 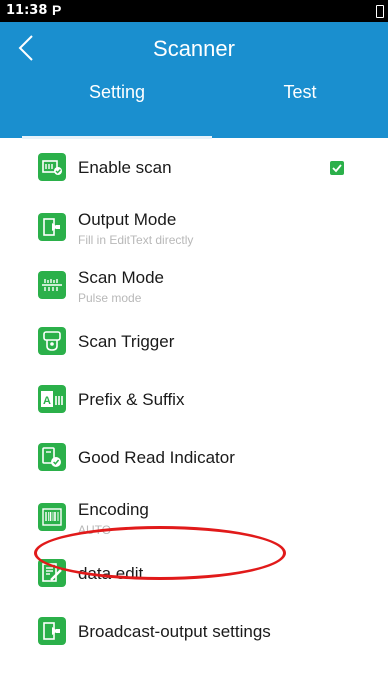 What do you see at coordinates (52, 631) in the screenshot?
I see `broadcast-output-icon` at bounding box center [52, 631].